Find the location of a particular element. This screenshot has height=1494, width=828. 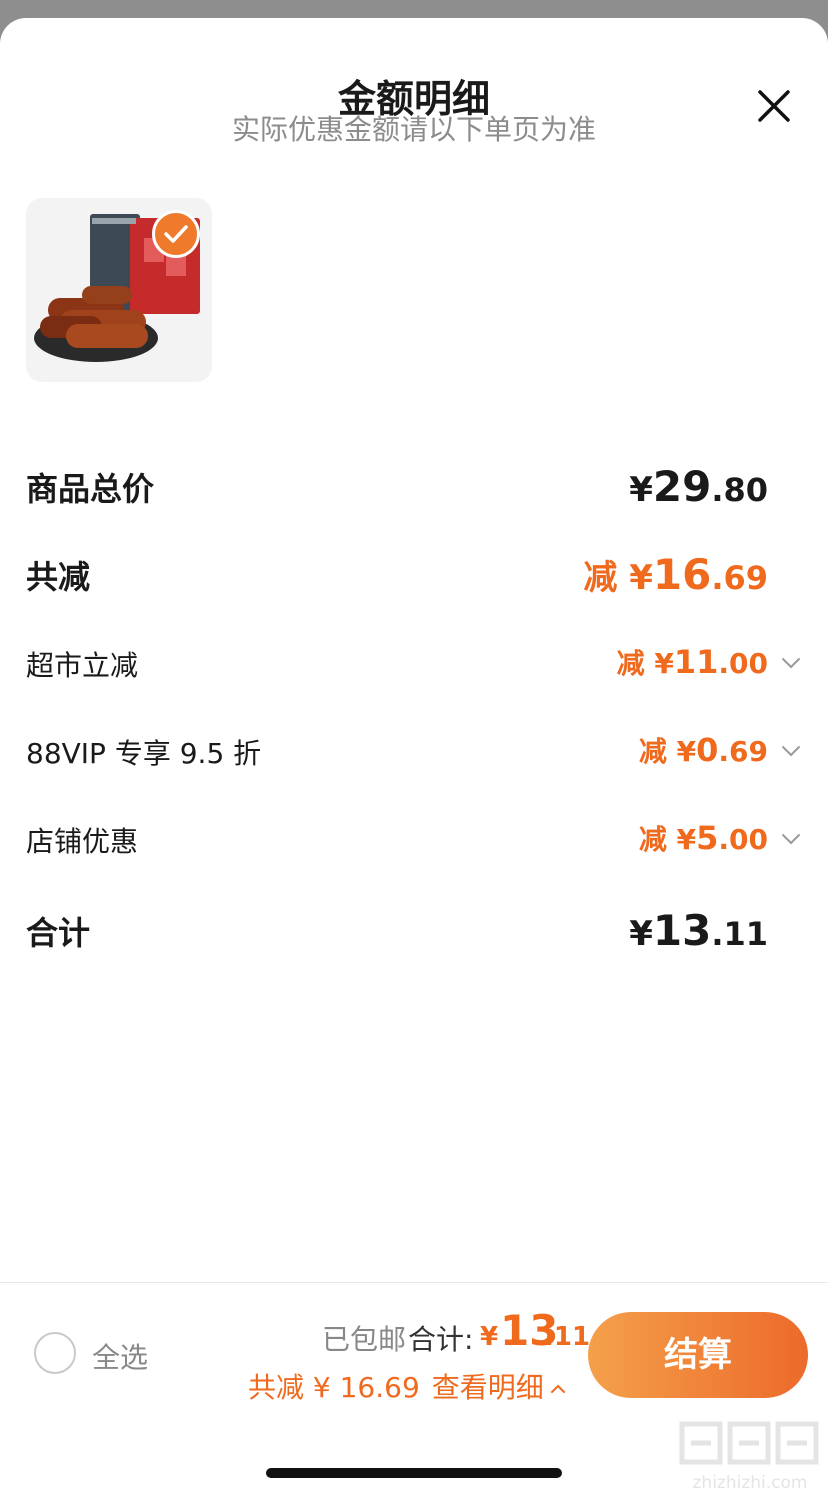

discount-label: 店铺优惠 is located at coordinates (82, 841).